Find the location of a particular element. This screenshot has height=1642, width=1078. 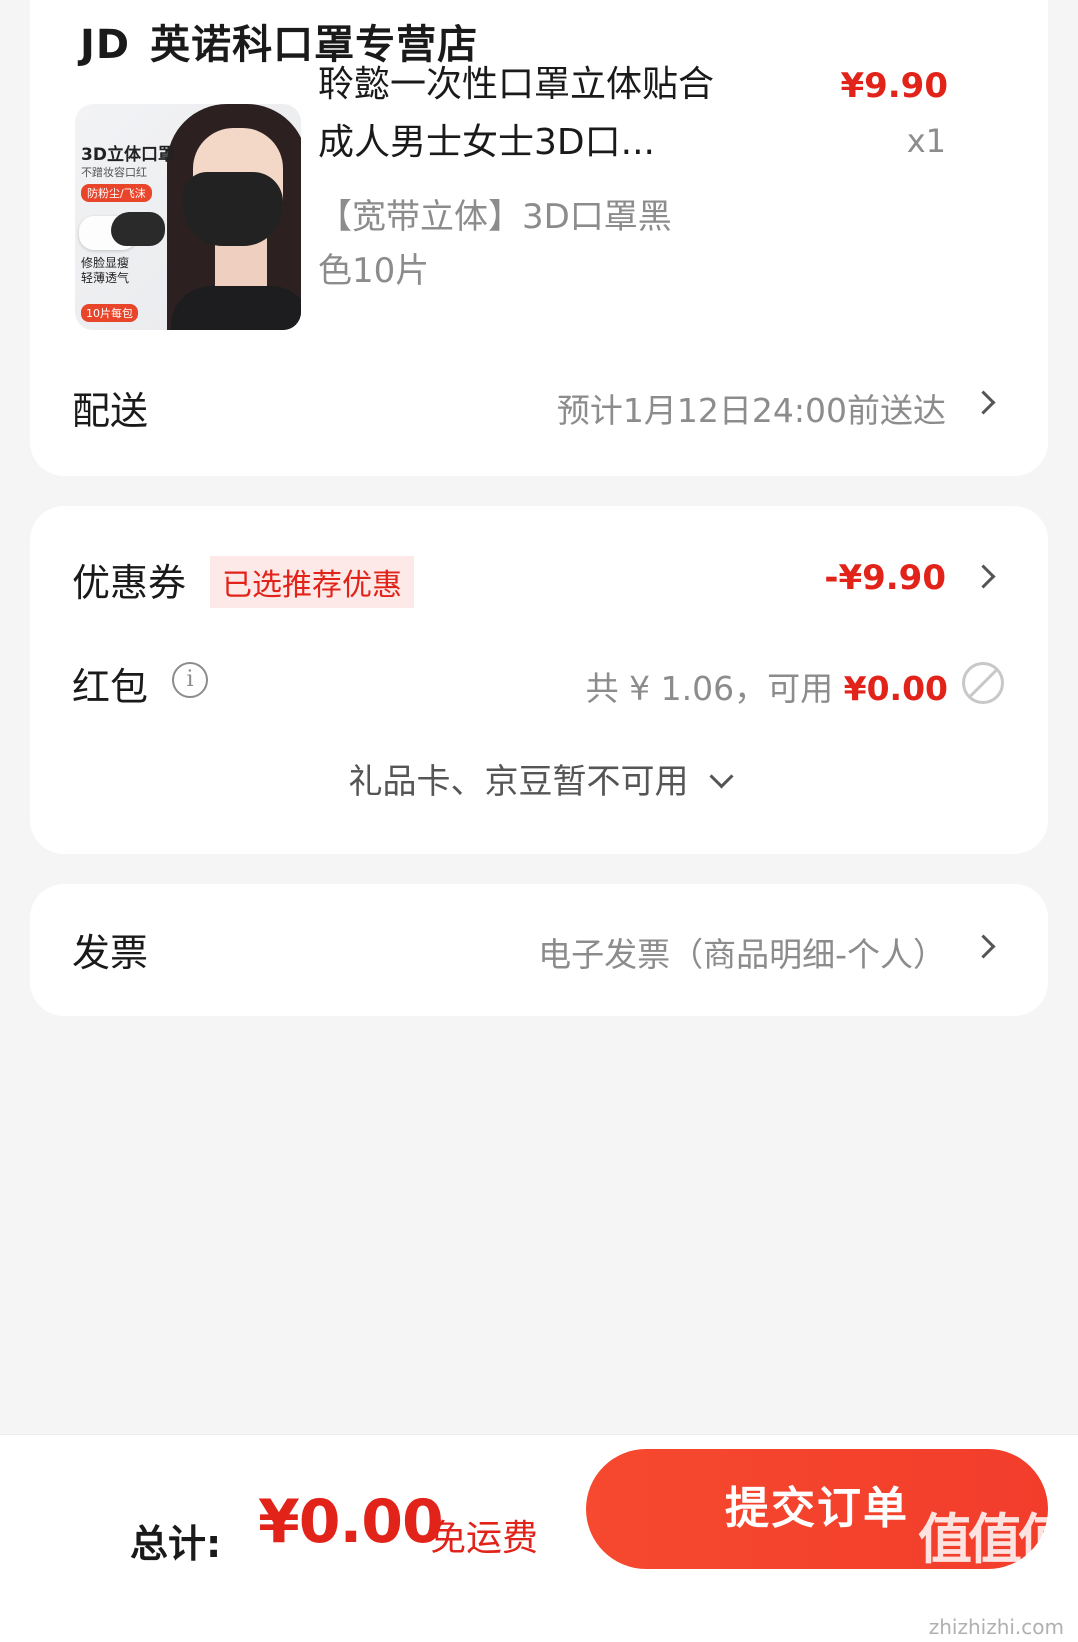

total-label: 总计: is located at coordinates (176, 1544).